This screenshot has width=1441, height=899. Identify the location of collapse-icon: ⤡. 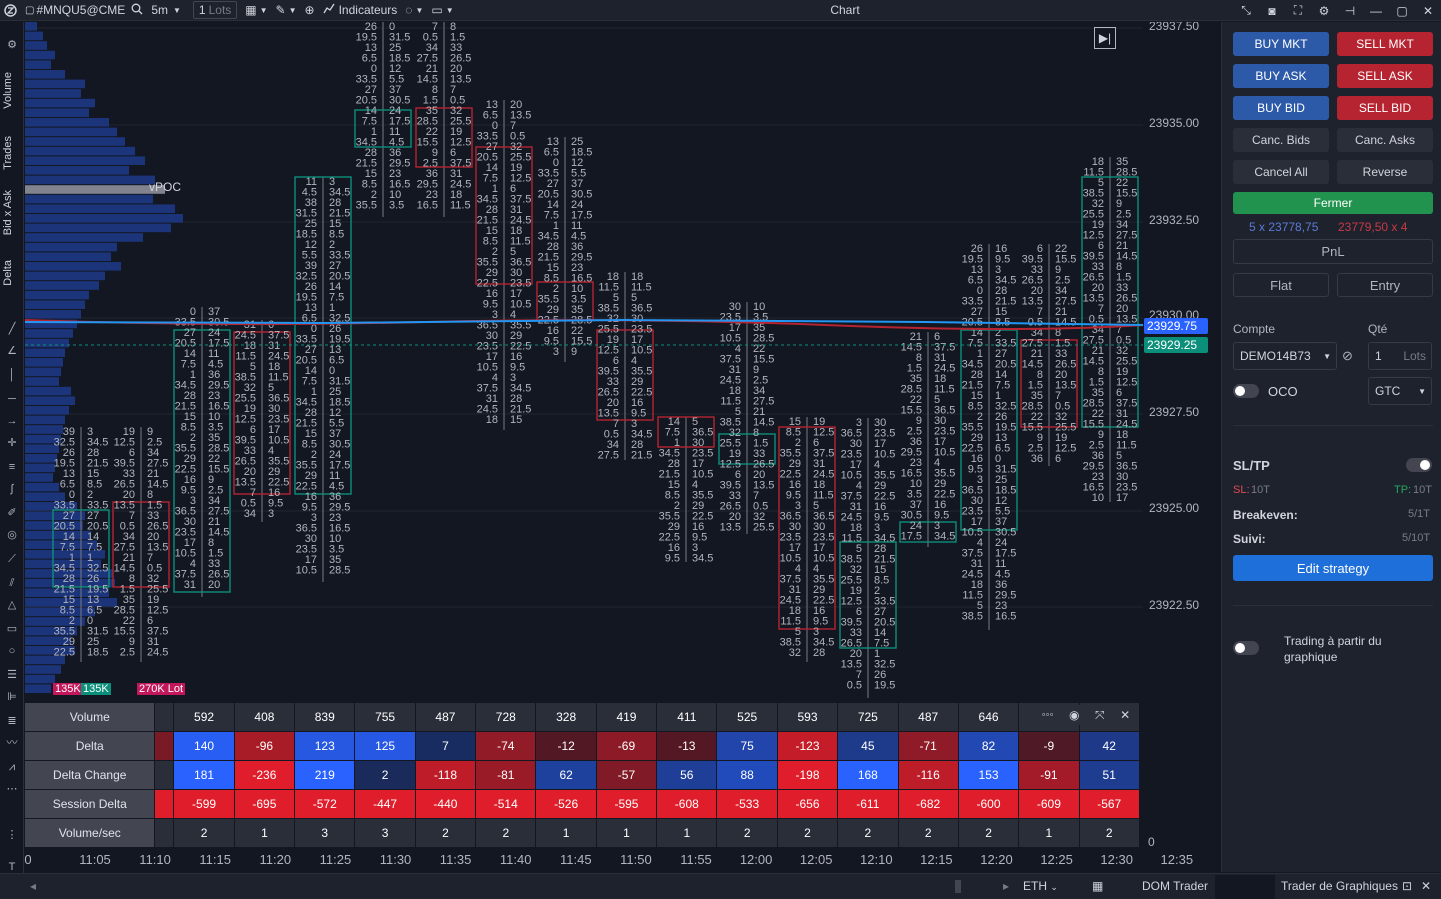
(1246, 10).